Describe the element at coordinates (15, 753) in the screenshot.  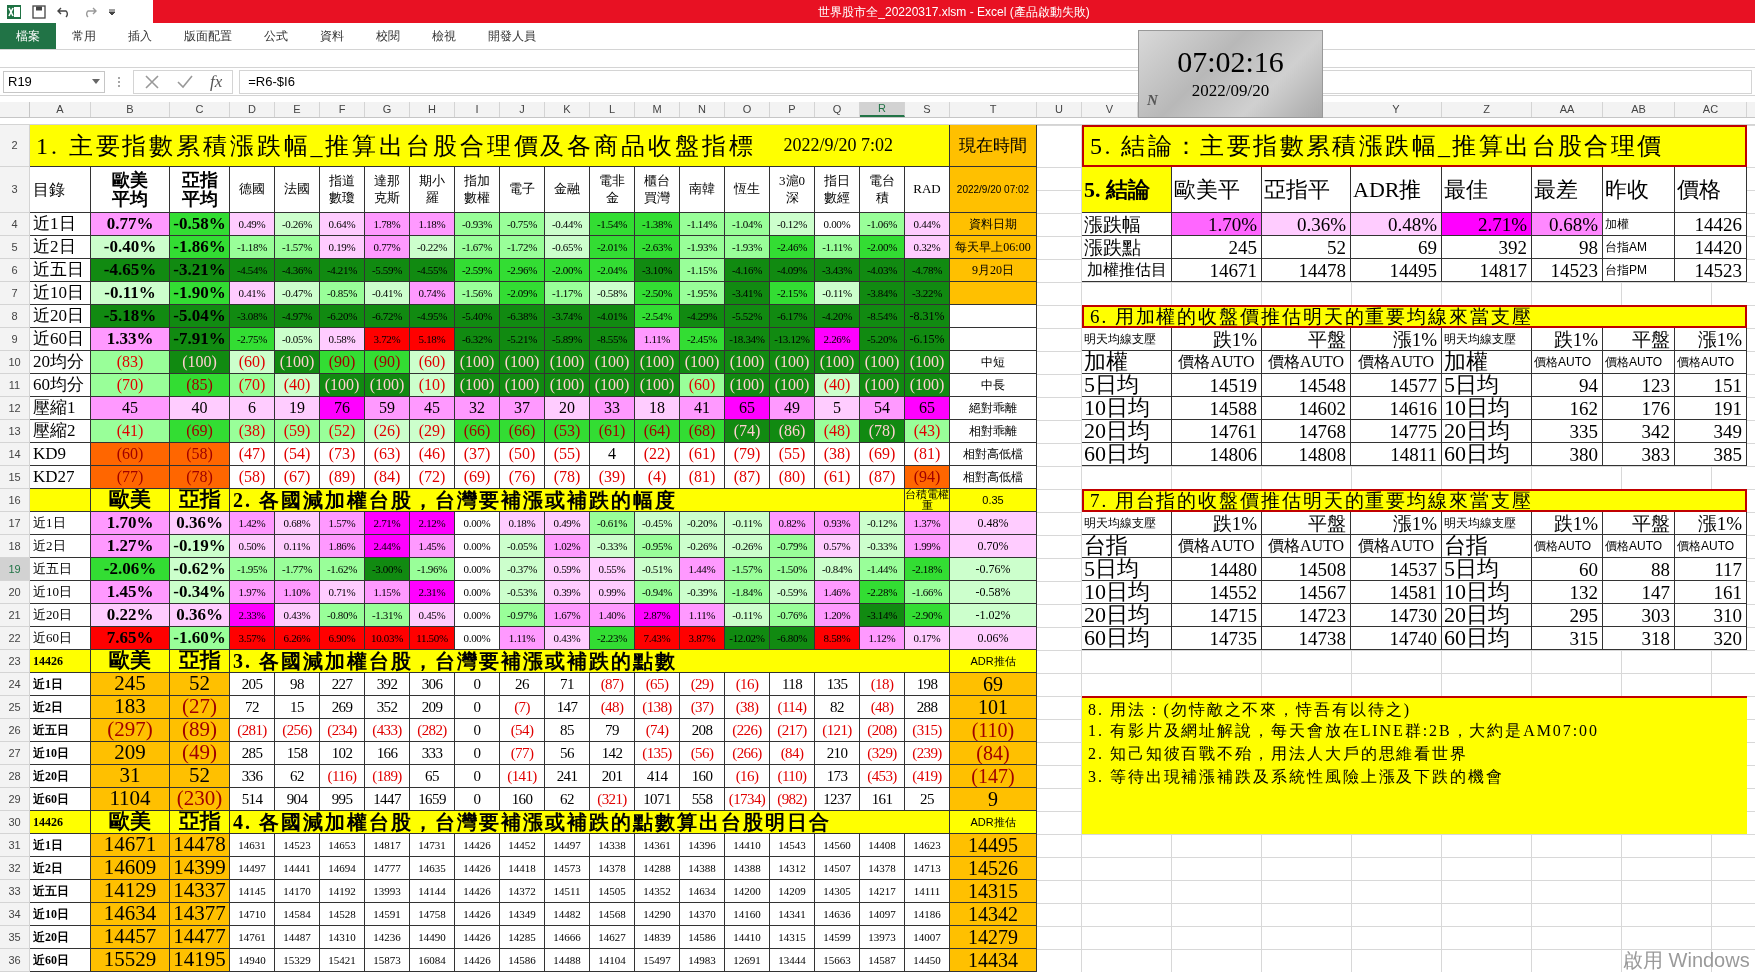
I see `row-header: 27` at that location.